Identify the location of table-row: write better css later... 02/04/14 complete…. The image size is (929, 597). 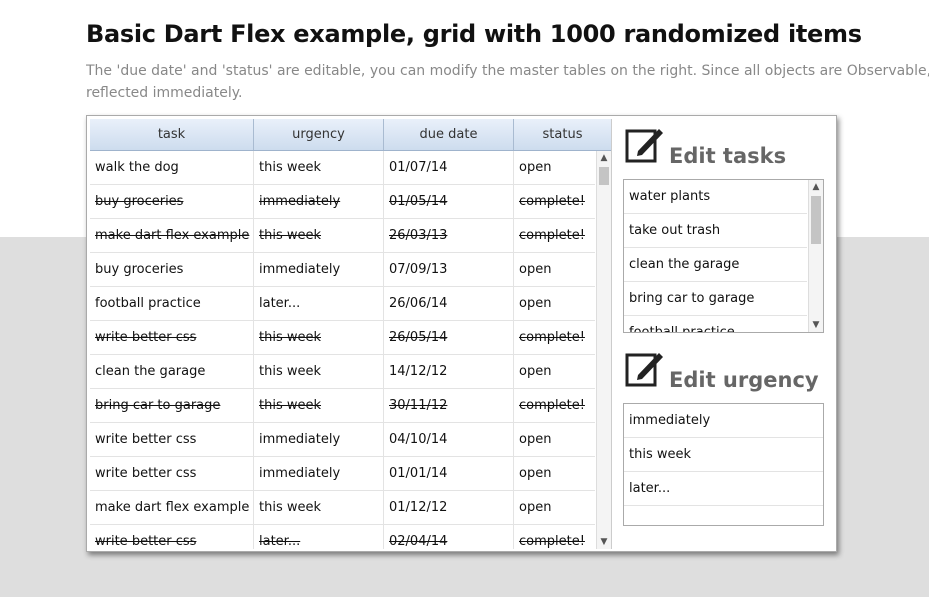
(342, 537).